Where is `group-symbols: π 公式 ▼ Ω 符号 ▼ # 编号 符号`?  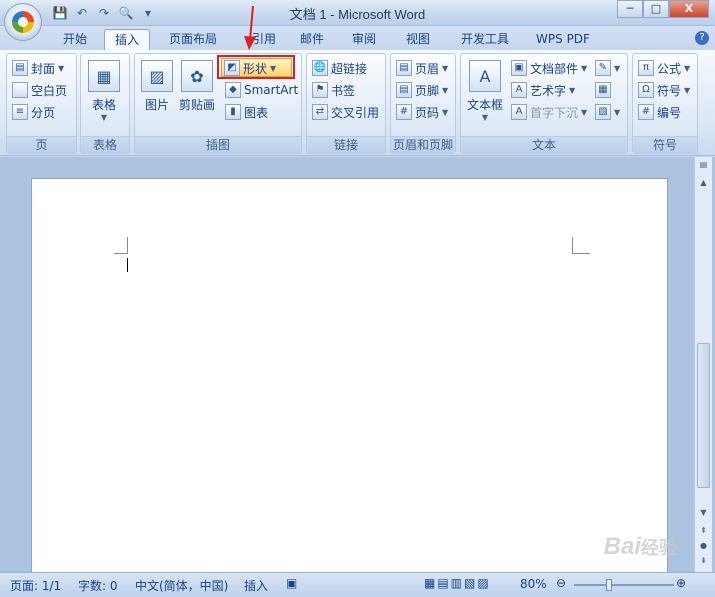
group-symbols: π 公式 ▼ Ω 符号 ▼ # 编号 符号 is located at coordinates (665, 103).